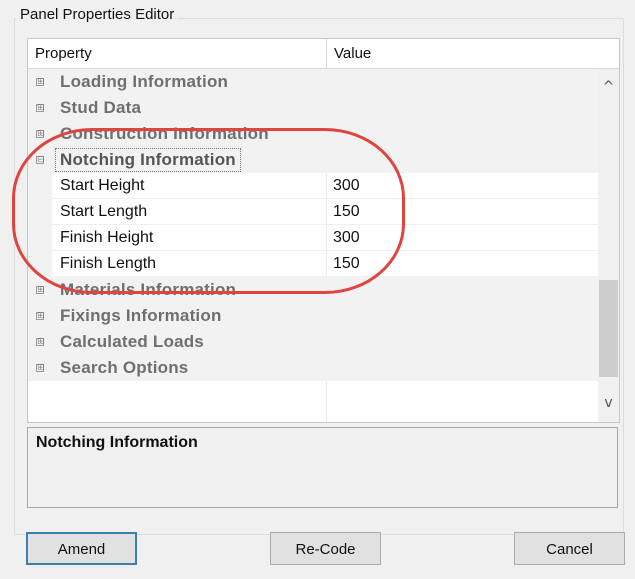  I want to click on category-materials-information: ⊞ Materials Information, so click(313, 290).